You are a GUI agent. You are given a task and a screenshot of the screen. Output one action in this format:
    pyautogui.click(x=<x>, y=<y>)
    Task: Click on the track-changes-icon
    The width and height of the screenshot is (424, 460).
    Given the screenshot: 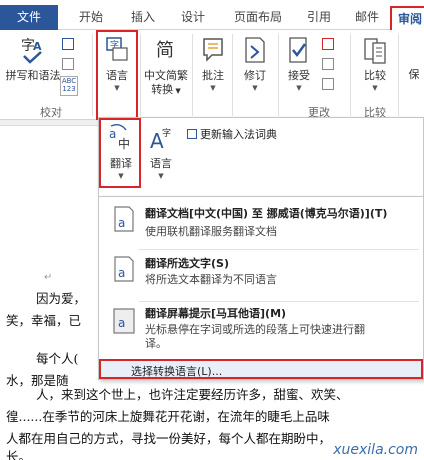 What is the action you would take?
    pyautogui.click(x=255, y=50)
    